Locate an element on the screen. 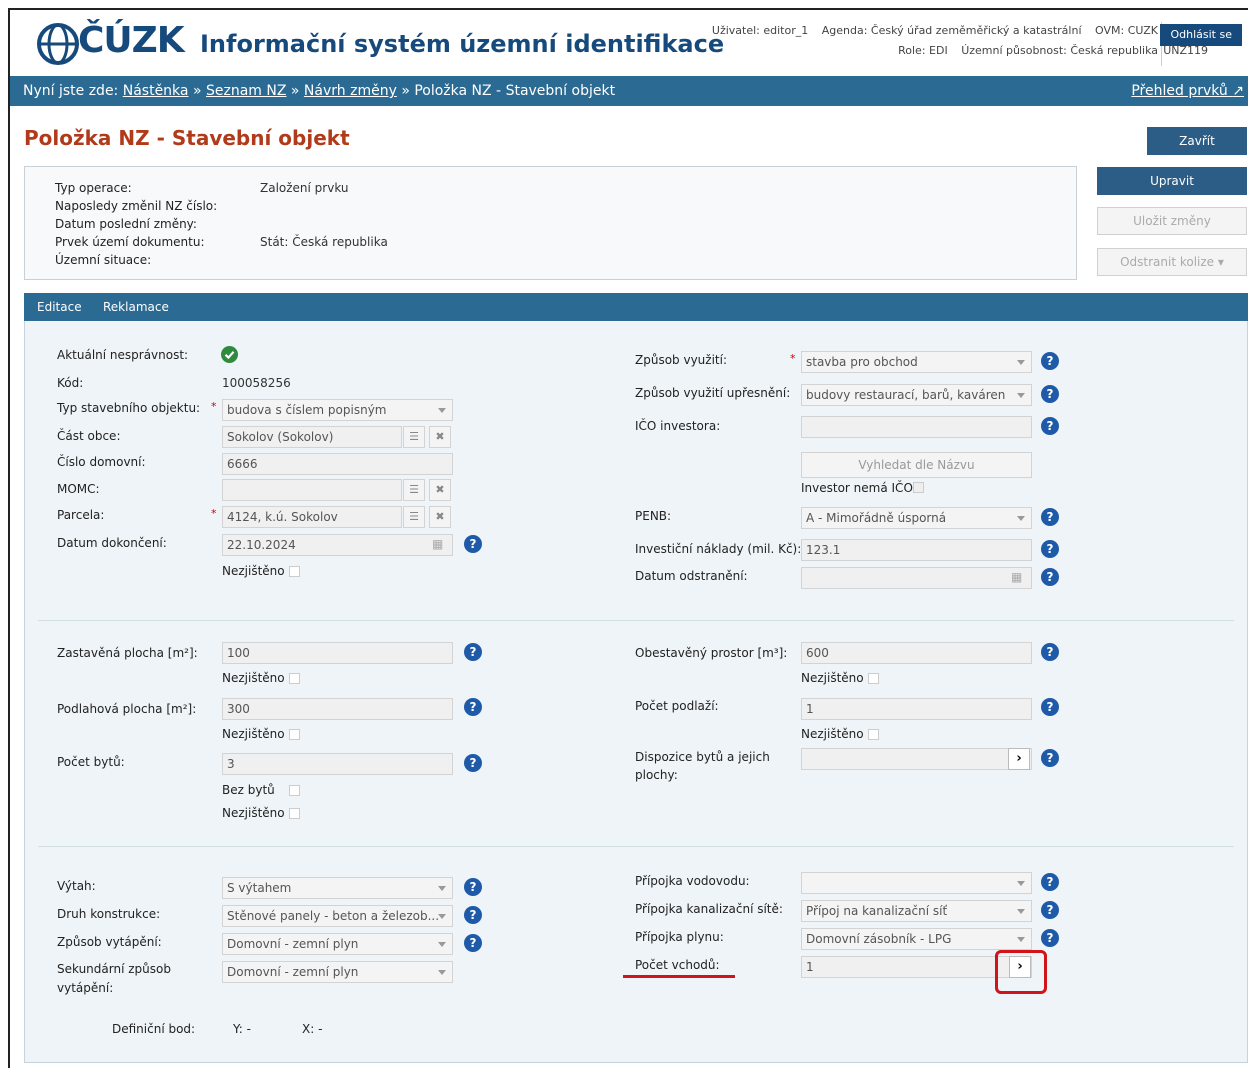 Image resolution: width=1250 pixels, height=1068 pixels. vytah-select: S výtahem is located at coordinates (337, 888).